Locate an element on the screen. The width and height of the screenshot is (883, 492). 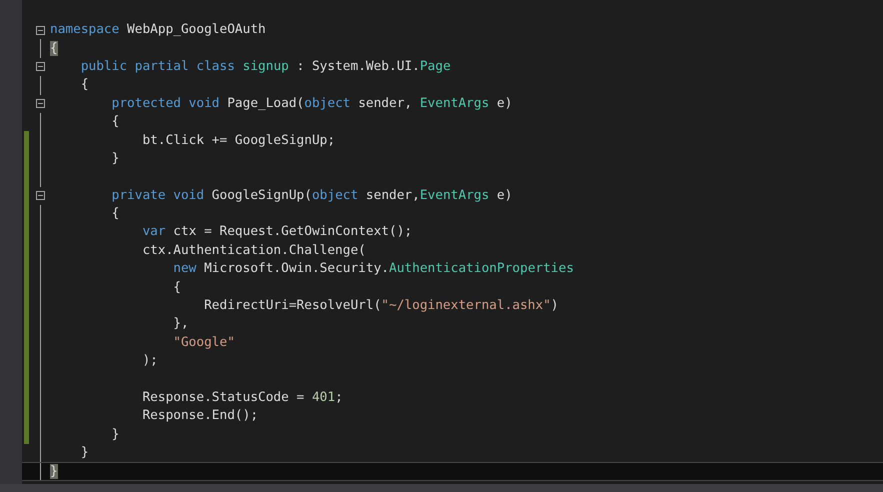
code-line: Response.StatusCode = 401; is located at coordinates (242, 398).